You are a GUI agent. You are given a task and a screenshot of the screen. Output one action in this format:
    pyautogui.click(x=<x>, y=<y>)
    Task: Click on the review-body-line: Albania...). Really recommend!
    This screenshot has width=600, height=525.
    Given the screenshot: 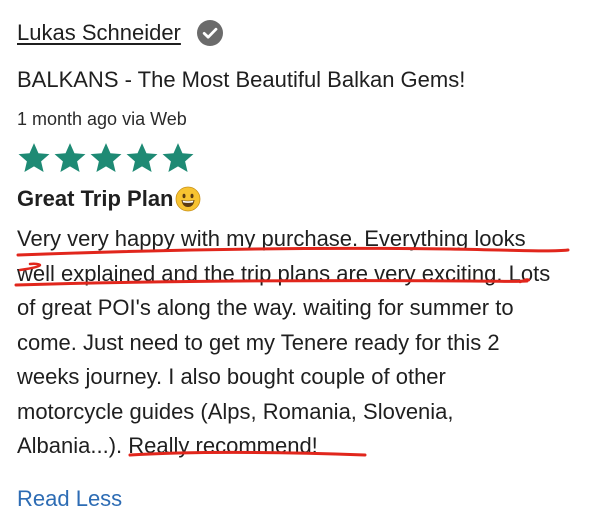 What is the action you would take?
    pyautogui.click(x=167, y=445)
    